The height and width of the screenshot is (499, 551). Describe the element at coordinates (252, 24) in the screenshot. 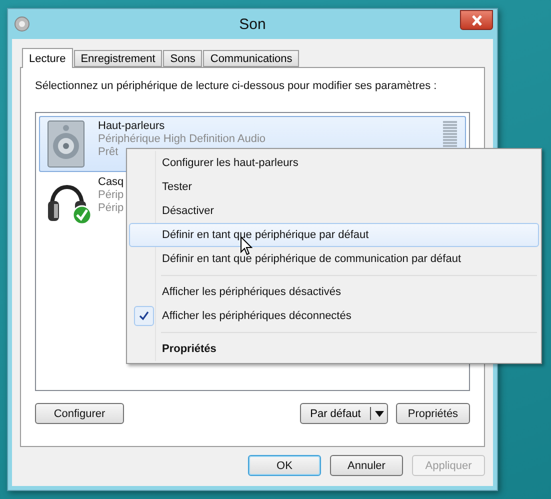

I see `window-title: Son` at that location.